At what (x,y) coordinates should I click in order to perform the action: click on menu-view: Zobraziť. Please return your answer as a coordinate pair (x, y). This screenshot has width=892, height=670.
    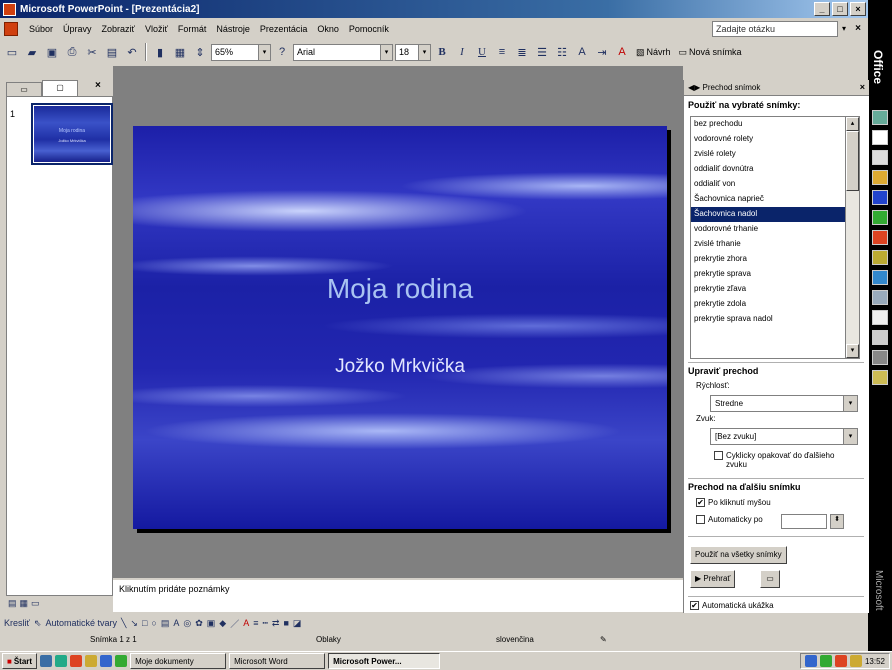
    Looking at the image, I should click on (118, 29).